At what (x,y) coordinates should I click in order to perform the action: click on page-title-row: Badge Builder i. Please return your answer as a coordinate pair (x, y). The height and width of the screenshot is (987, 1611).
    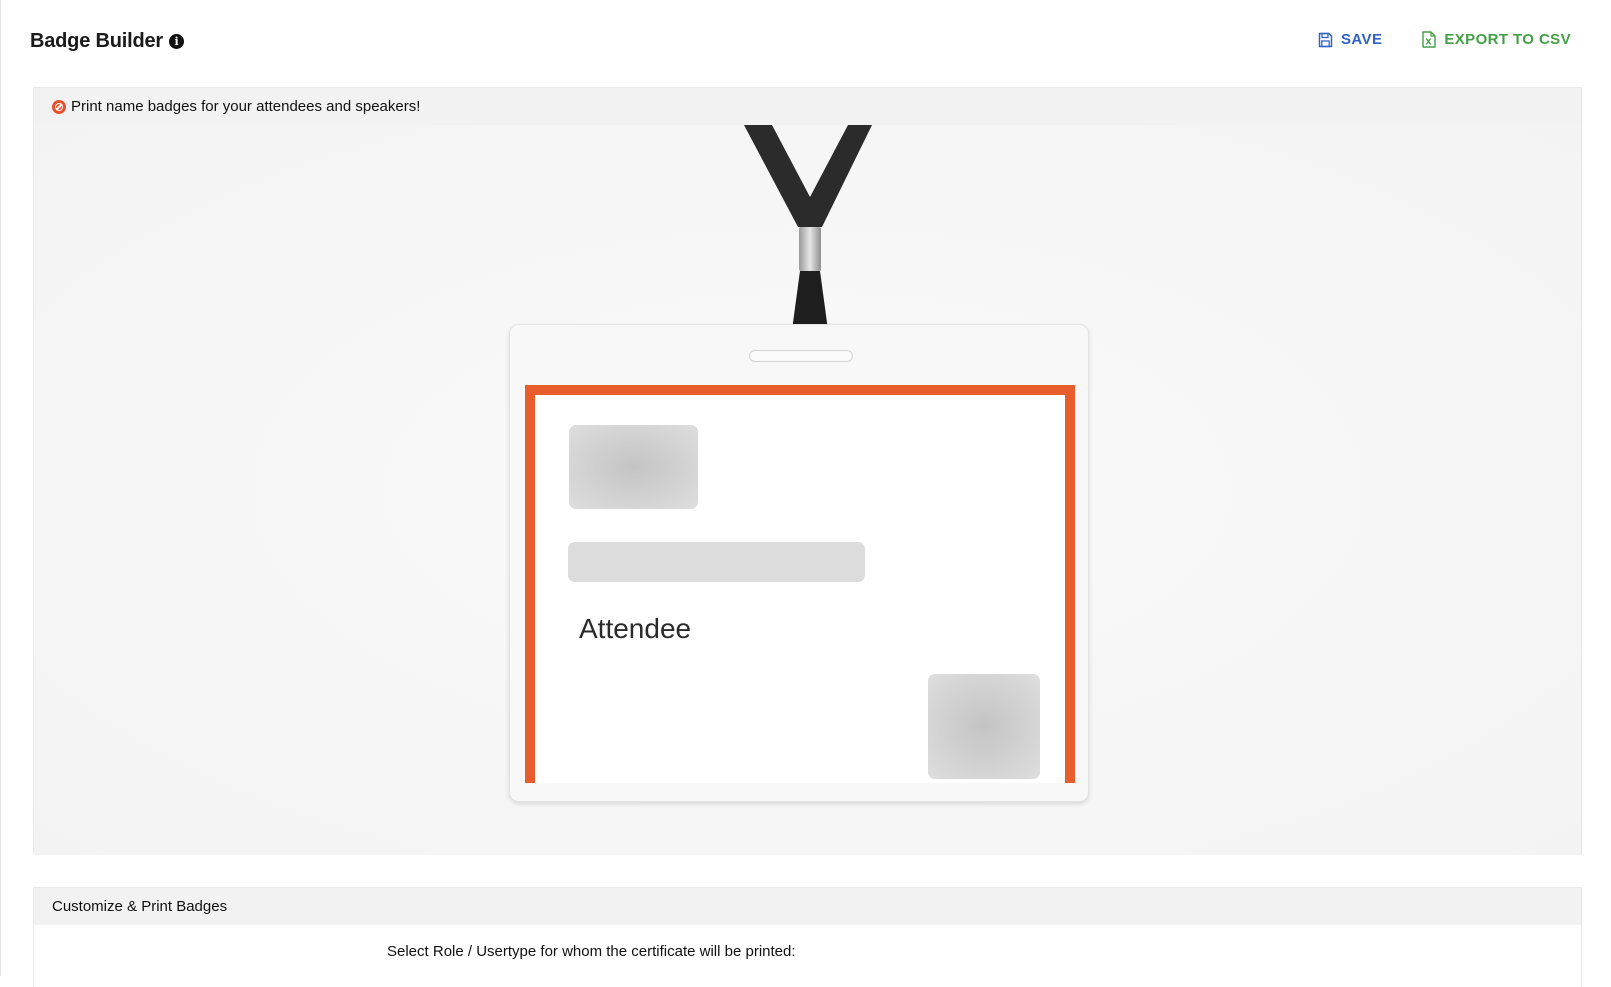
    Looking at the image, I should click on (107, 41).